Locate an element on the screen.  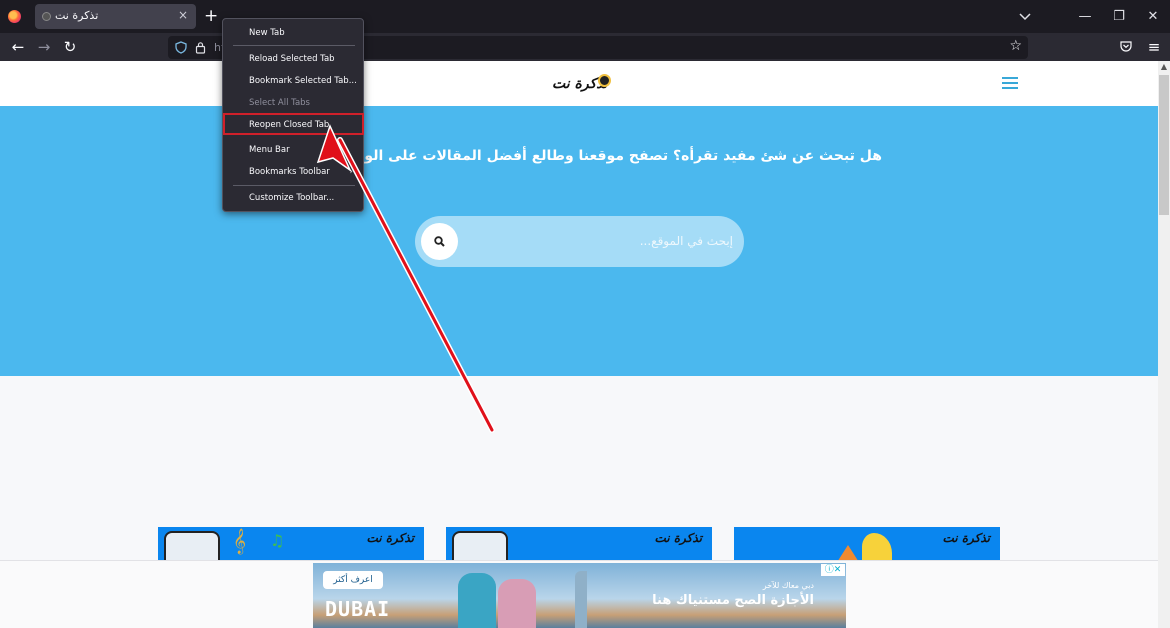
ad-tower-image is located at coordinates (581, 599).